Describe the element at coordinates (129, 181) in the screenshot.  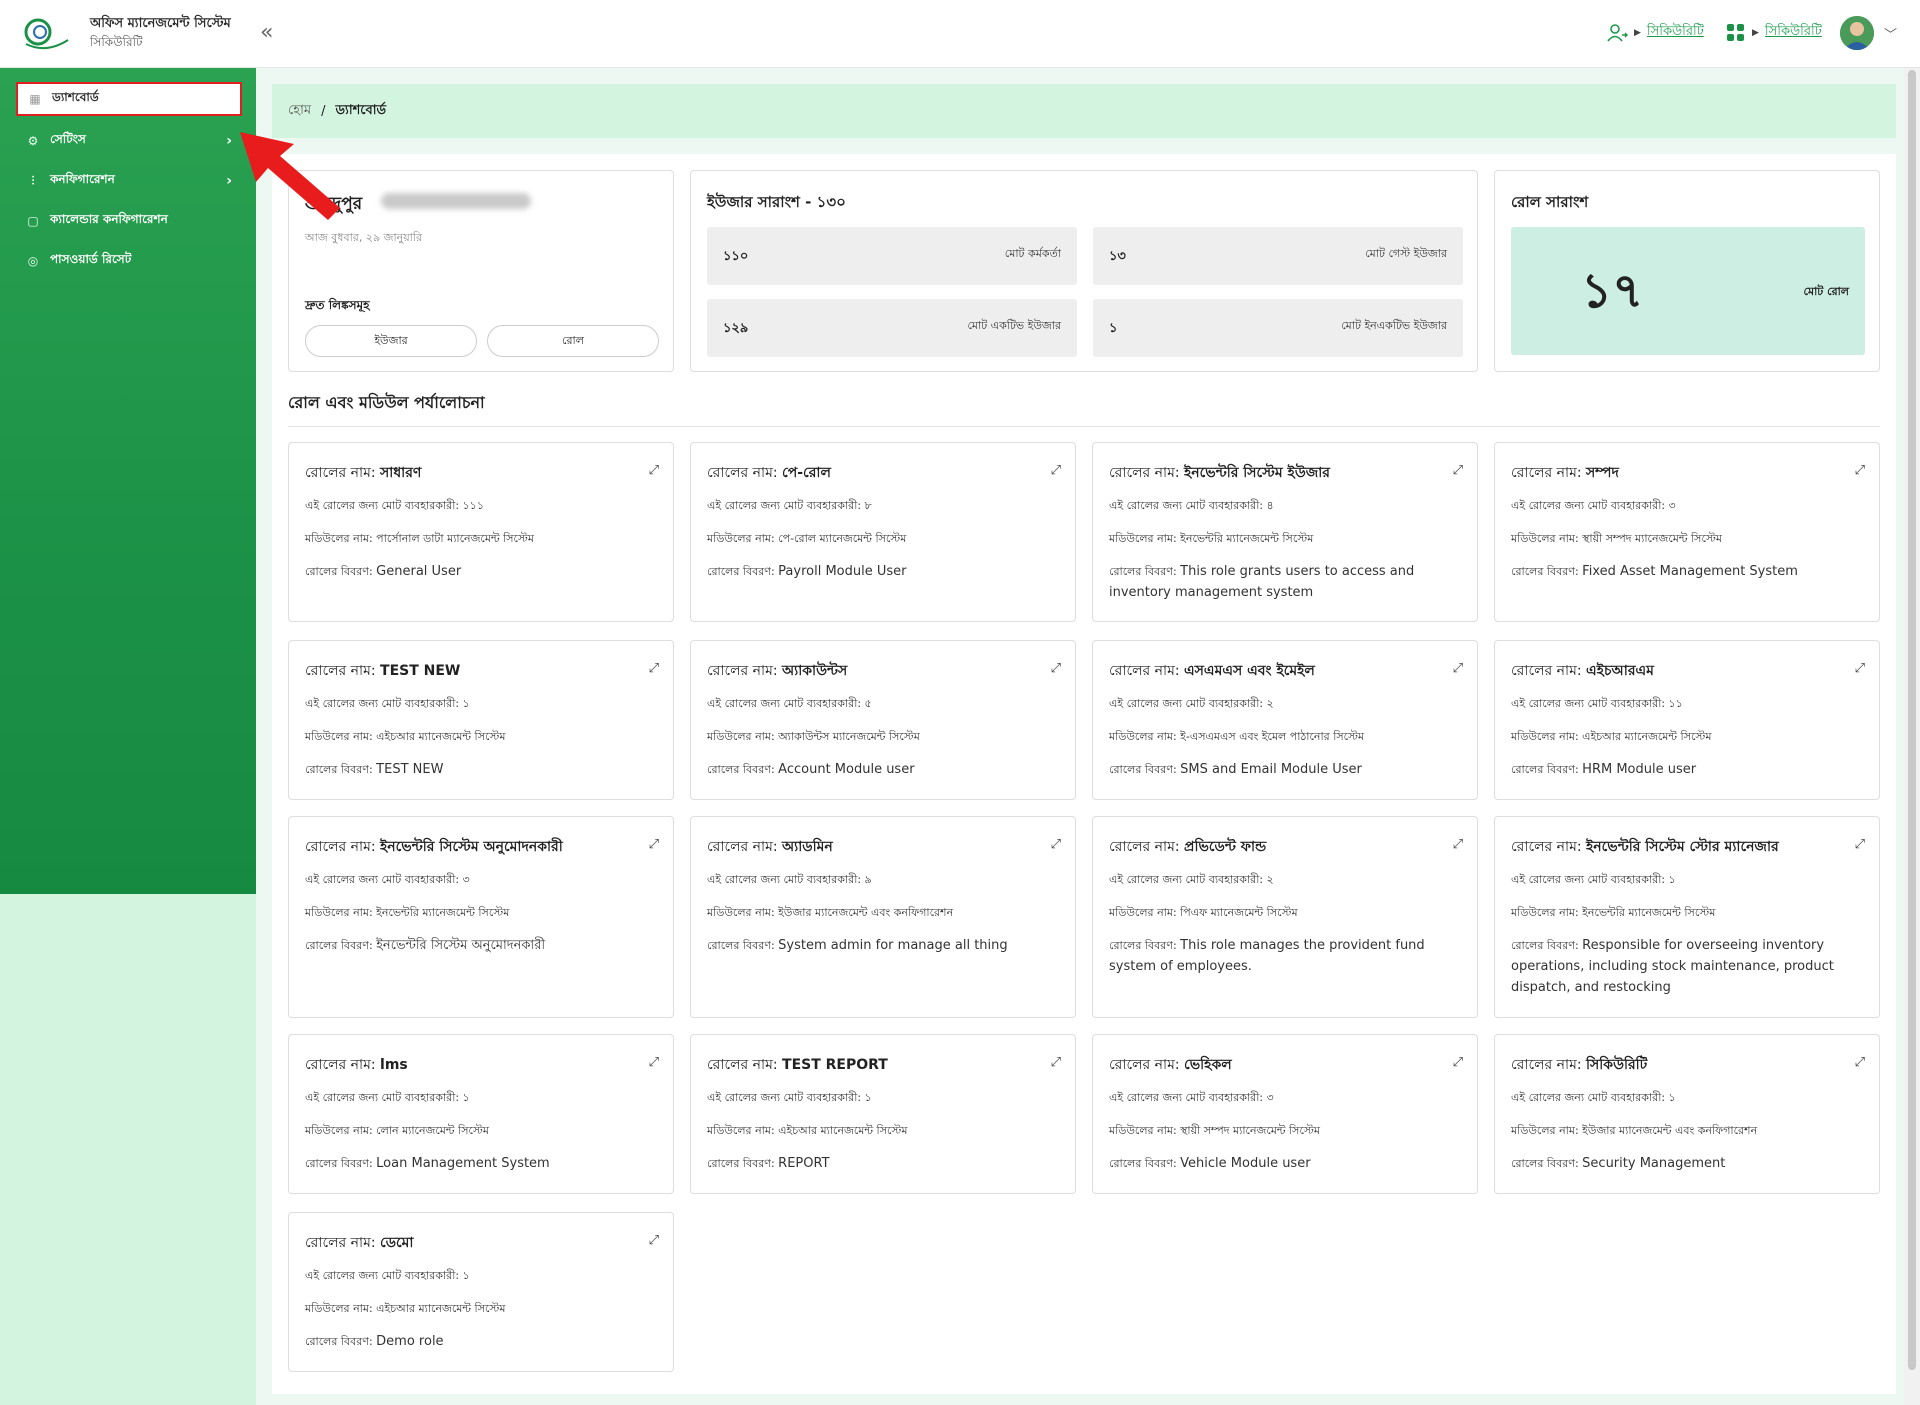
I see `sidebar-item-configuration: ⫶ কনফিগারেশন ›` at that location.